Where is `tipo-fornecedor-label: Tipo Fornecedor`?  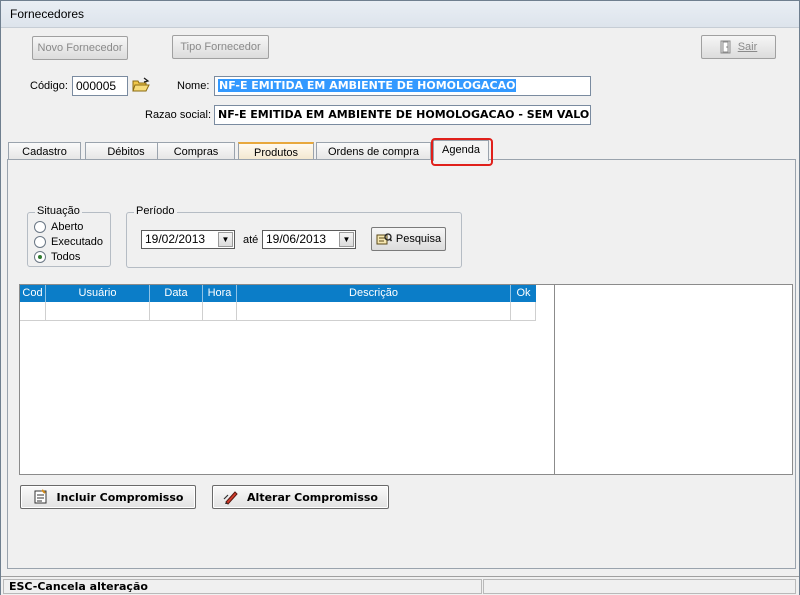 tipo-fornecedor-label: Tipo Fornecedor is located at coordinates (220, 47).